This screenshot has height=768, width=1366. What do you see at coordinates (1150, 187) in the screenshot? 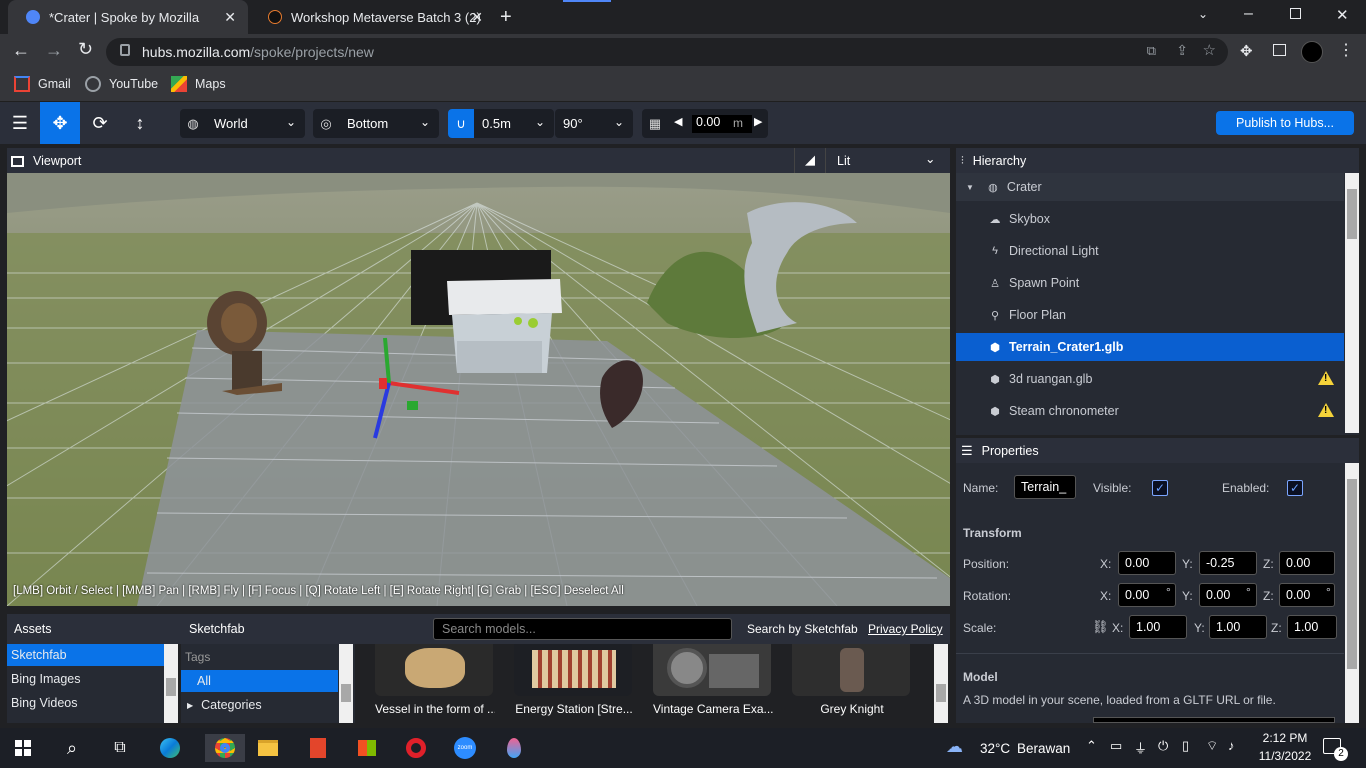
I see `hierarchy-item-crater: ▼ ◍ Crater` at bounding box center [1150, 187].